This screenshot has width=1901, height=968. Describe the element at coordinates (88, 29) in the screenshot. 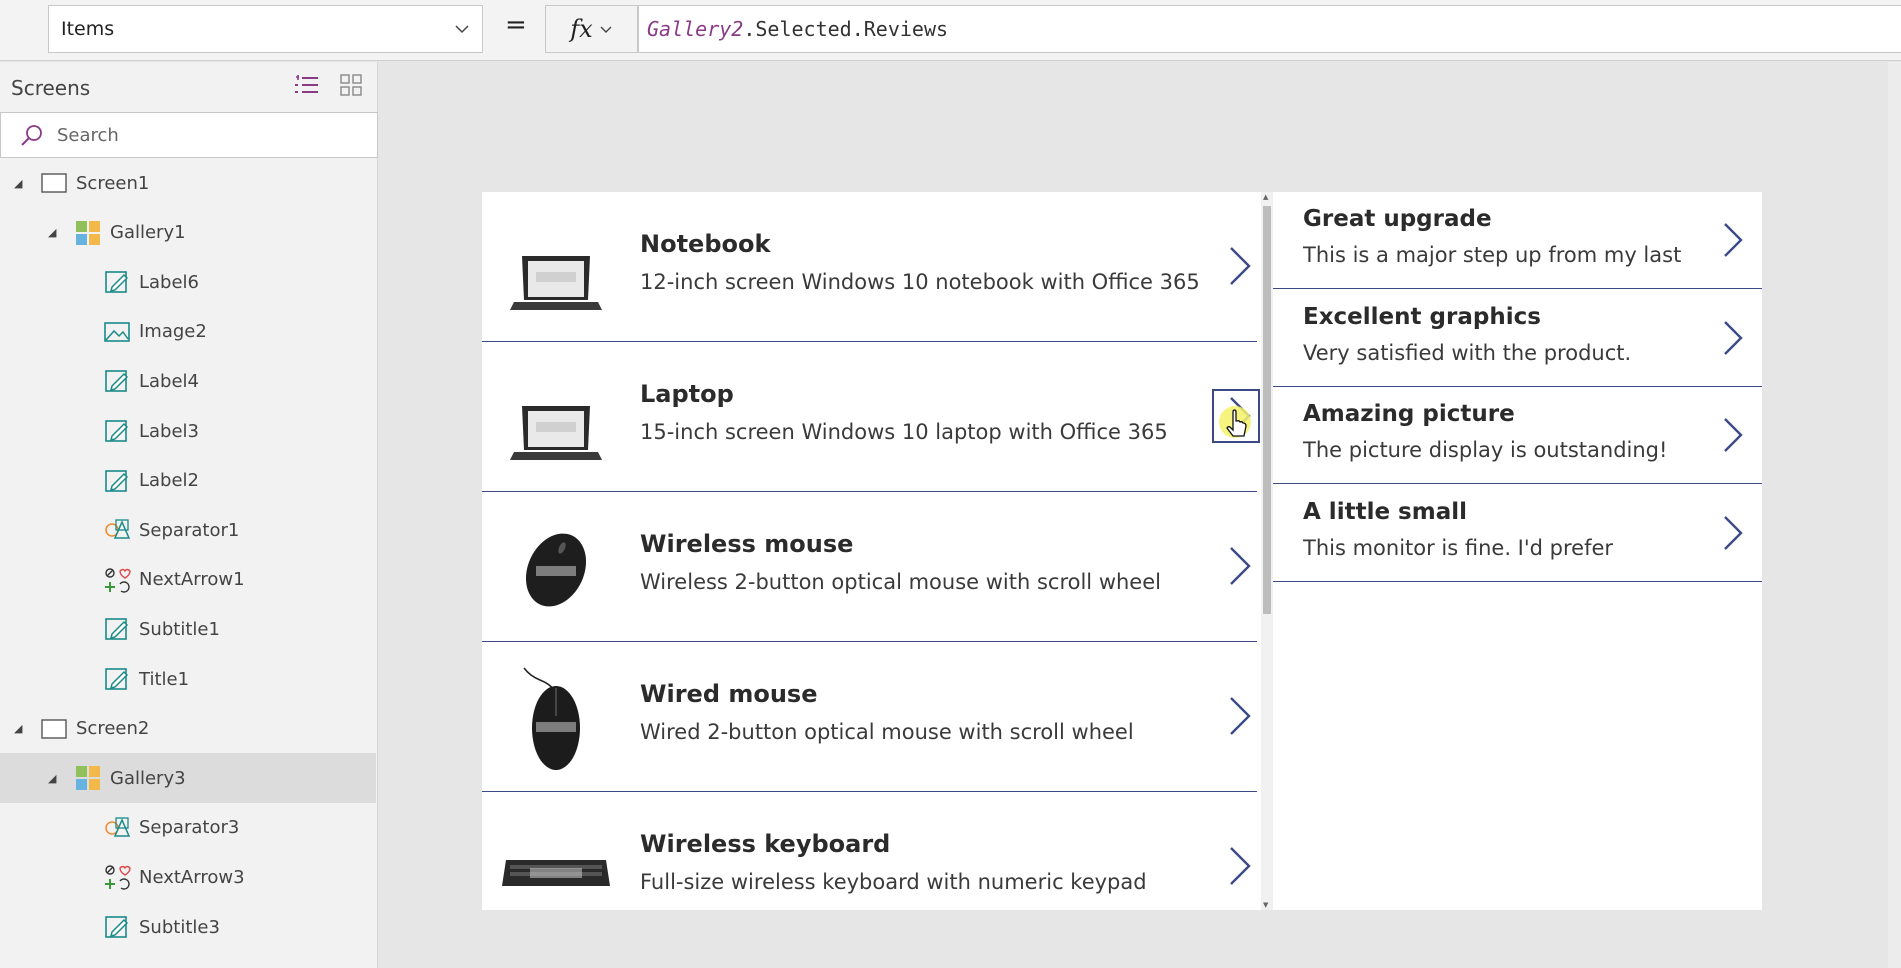

I see `property-name: Items` at that location.